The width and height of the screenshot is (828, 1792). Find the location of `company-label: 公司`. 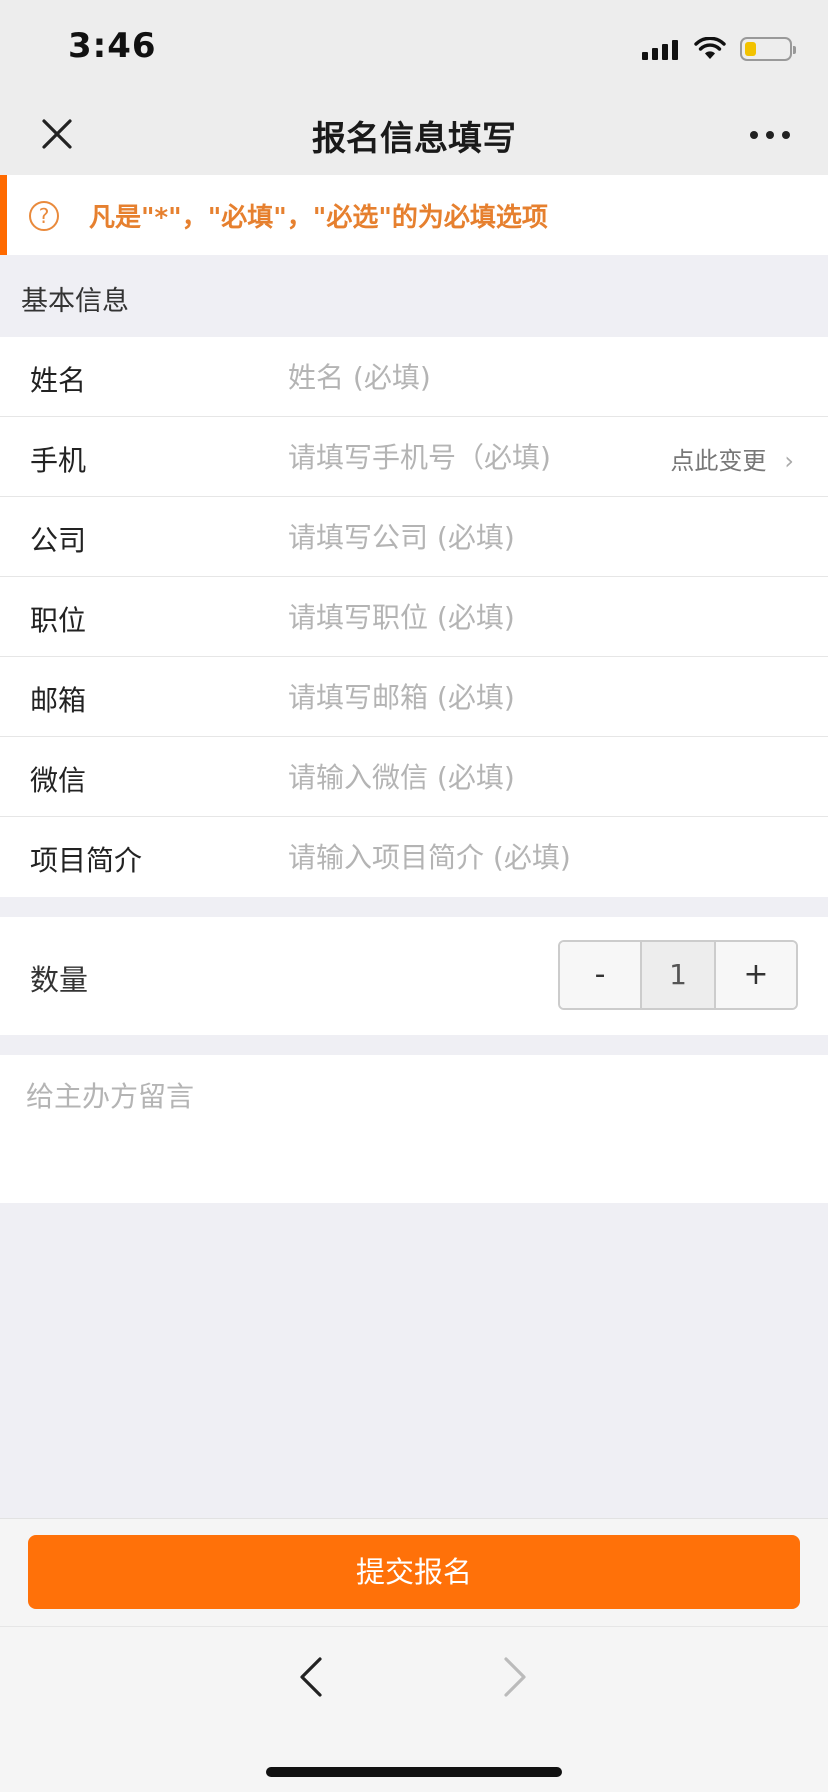

company-label: 公司 is located at coordinates (58, 540).